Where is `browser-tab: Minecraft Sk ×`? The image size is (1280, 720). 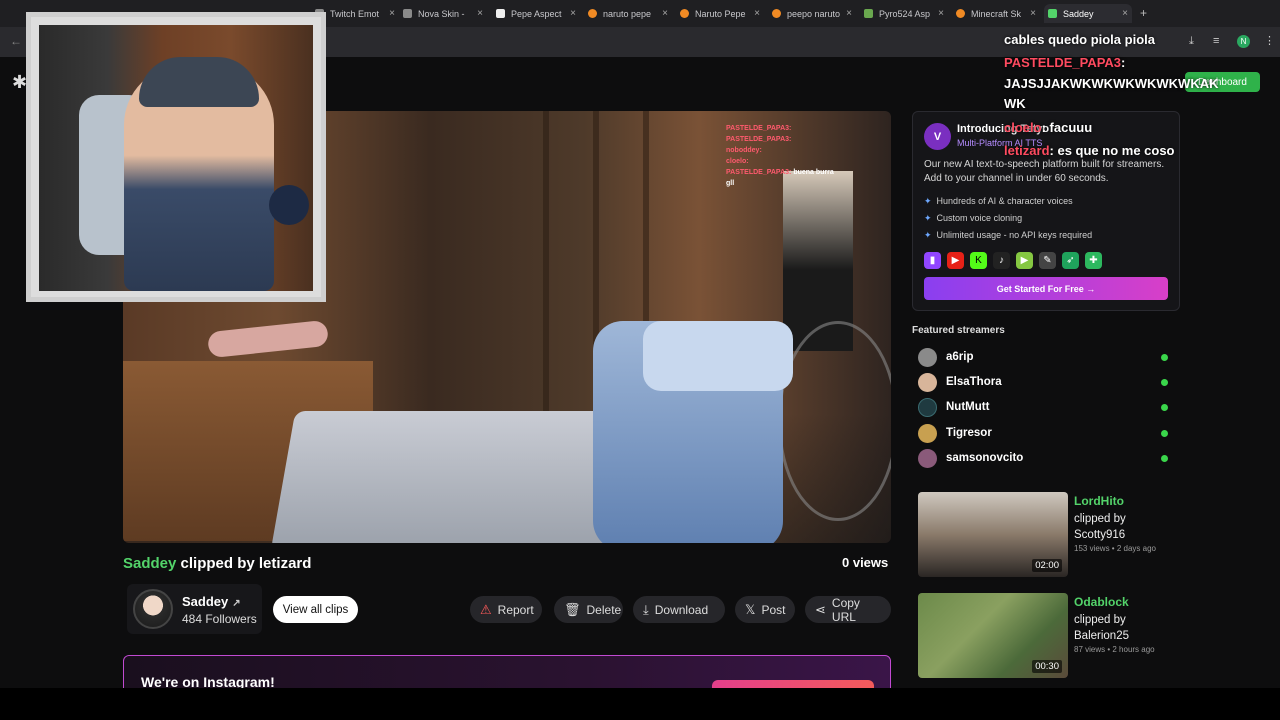 browser-tab: Minecraft Sk × is located at coordinates (996, 13).